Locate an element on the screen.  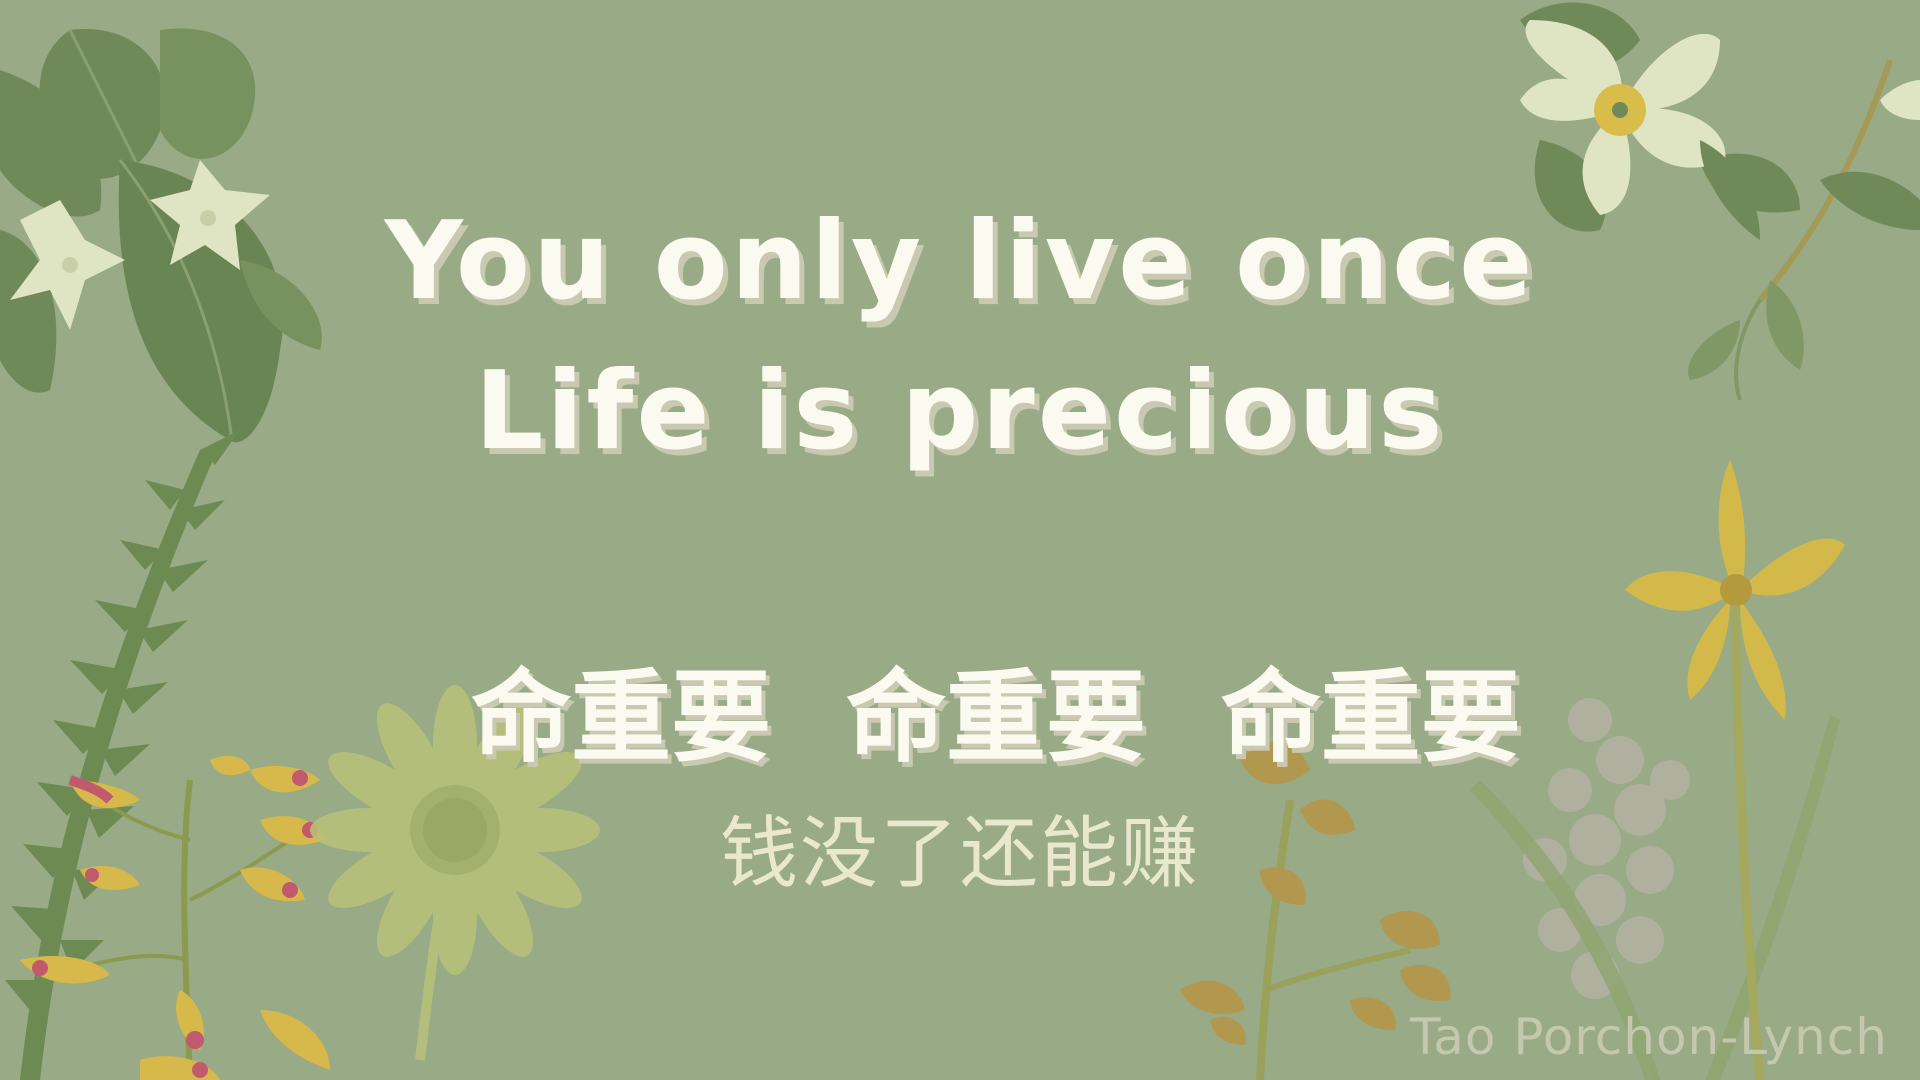
quote-line-chinese-main: 命重要 命重要 命重要 is located at coordinates (996, 717).